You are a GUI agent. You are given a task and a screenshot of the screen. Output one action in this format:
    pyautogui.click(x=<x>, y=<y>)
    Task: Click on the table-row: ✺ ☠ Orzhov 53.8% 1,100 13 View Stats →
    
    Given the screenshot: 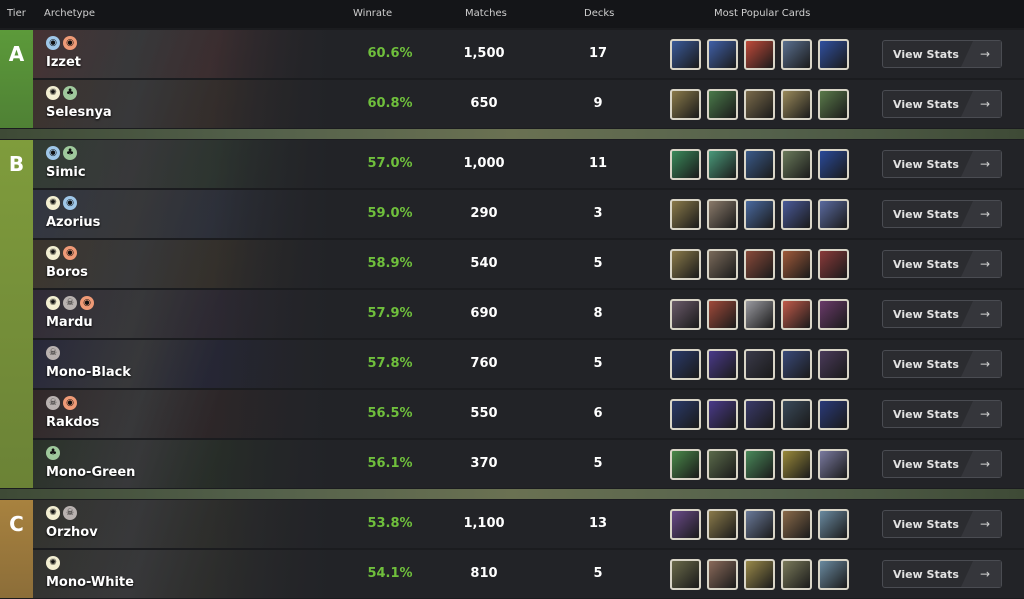 What is the action you would take?
    pyautogui.click(x=528, y=524)
    